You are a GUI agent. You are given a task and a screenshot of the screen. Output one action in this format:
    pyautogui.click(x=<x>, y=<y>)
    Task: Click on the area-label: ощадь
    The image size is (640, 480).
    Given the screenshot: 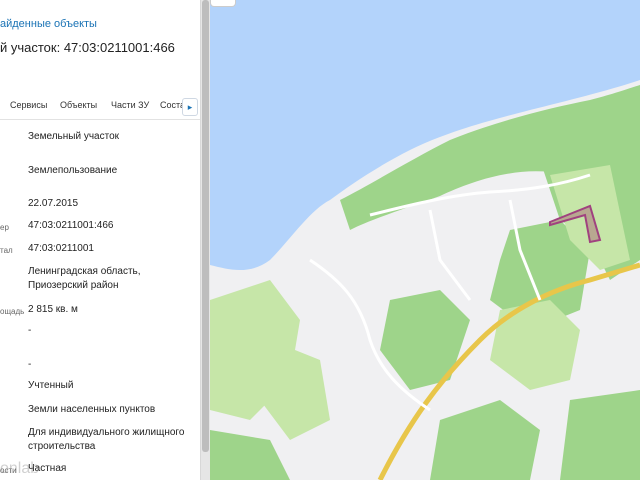 What is the action you would take?
    pyautogui.click(x=12, y=311)
    